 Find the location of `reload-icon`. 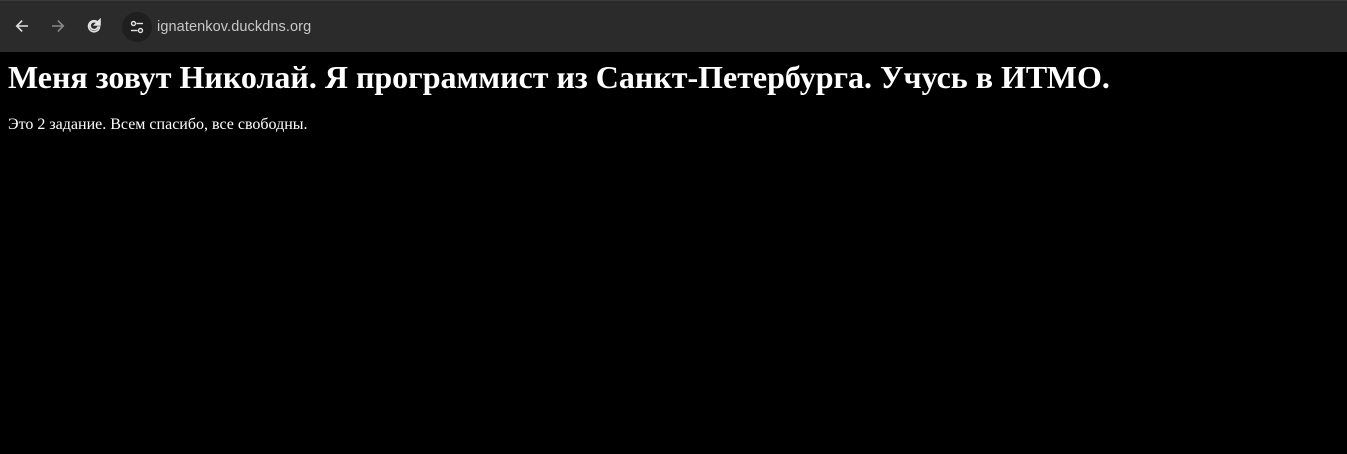

reload-icon is located at coordinates (94, 25).